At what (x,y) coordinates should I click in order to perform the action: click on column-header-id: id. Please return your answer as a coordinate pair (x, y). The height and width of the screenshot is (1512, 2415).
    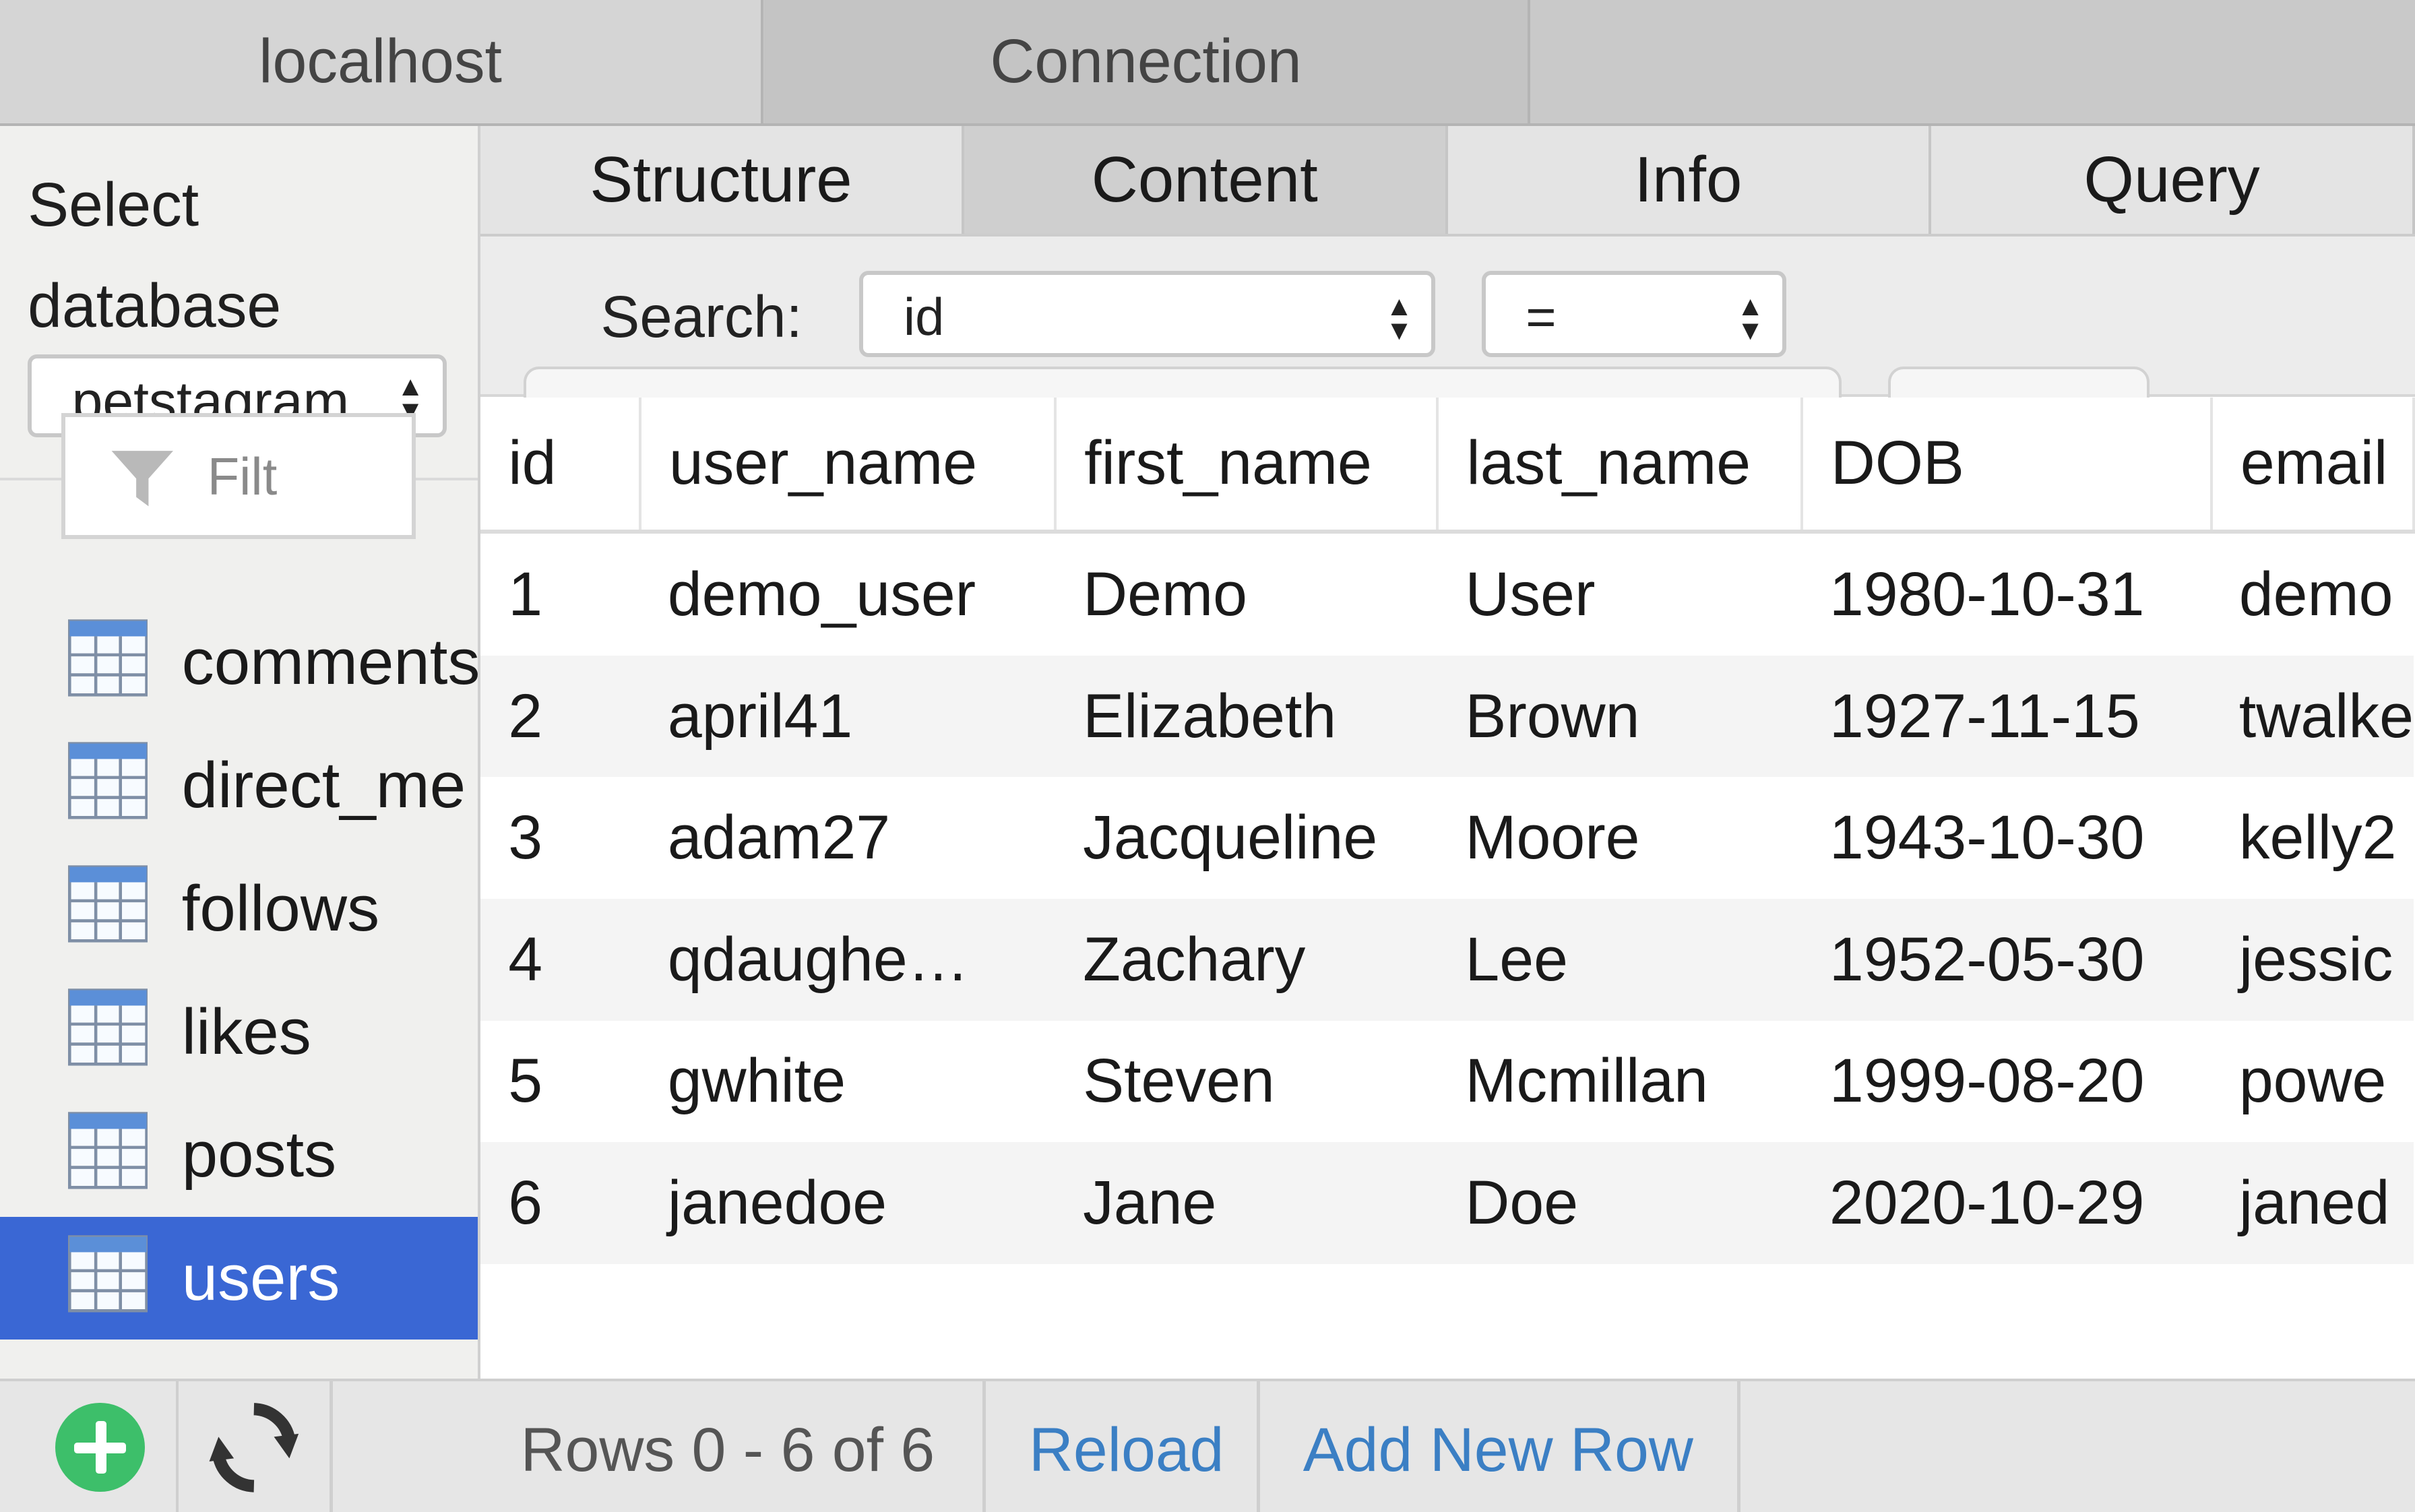
    Looking at the image, I should click on (560, 465).